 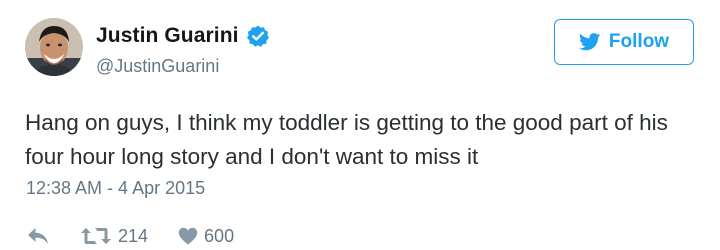 I want to click on retweet-count: 214, so click(x=133, y=235).